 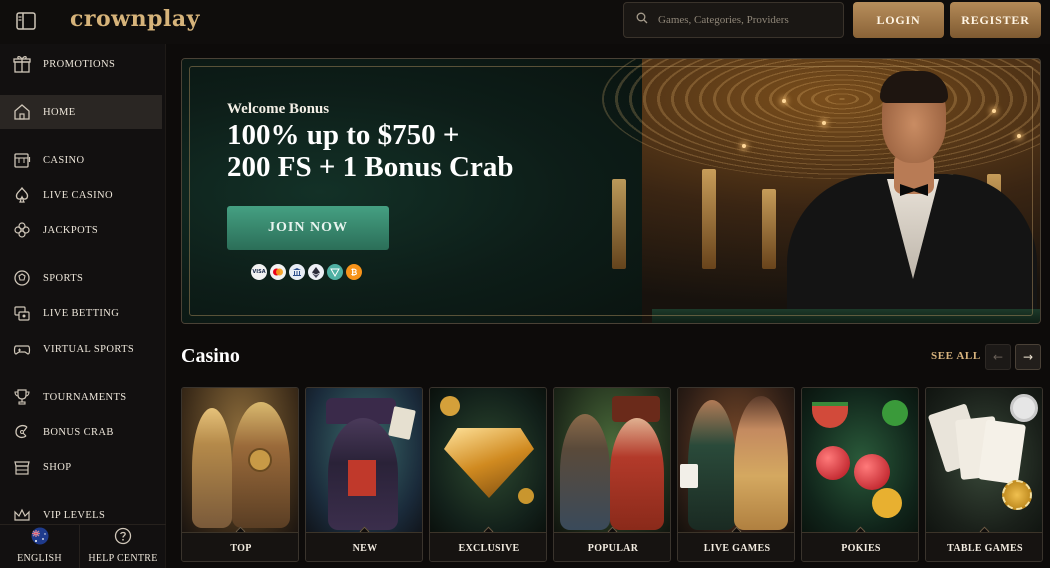 I want to click on category-card-pokies: POKIES, so click(x=860, y=474).